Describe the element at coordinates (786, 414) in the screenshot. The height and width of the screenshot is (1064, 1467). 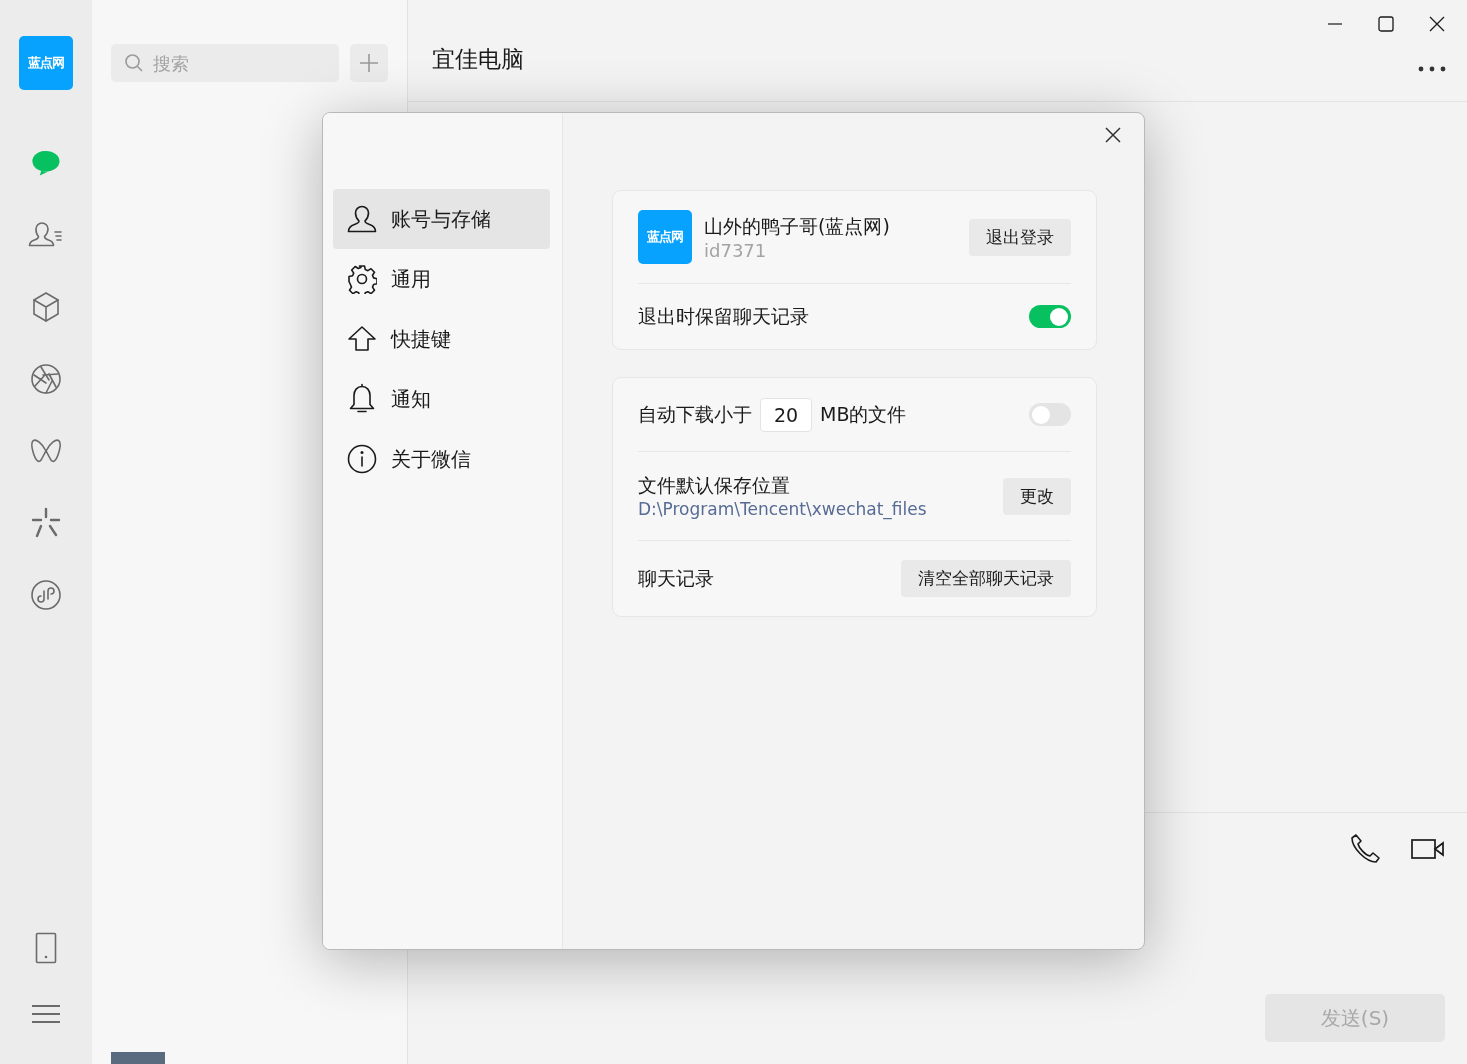
I see `size-input-field: 20` at that location.